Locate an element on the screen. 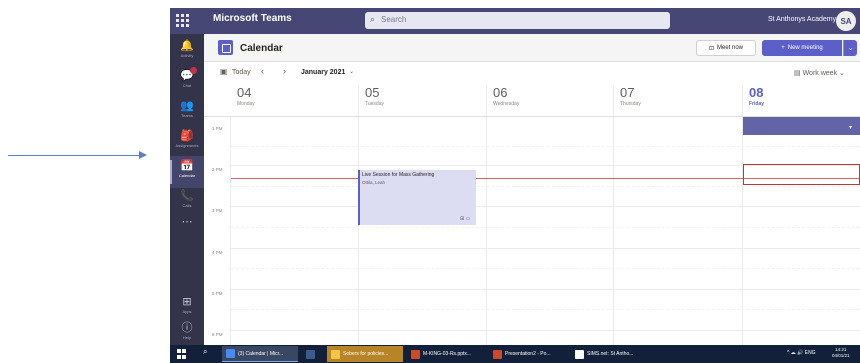 This screenshot has width=860, height=363. app-launcher-icon is located at coordinates (182, 20).